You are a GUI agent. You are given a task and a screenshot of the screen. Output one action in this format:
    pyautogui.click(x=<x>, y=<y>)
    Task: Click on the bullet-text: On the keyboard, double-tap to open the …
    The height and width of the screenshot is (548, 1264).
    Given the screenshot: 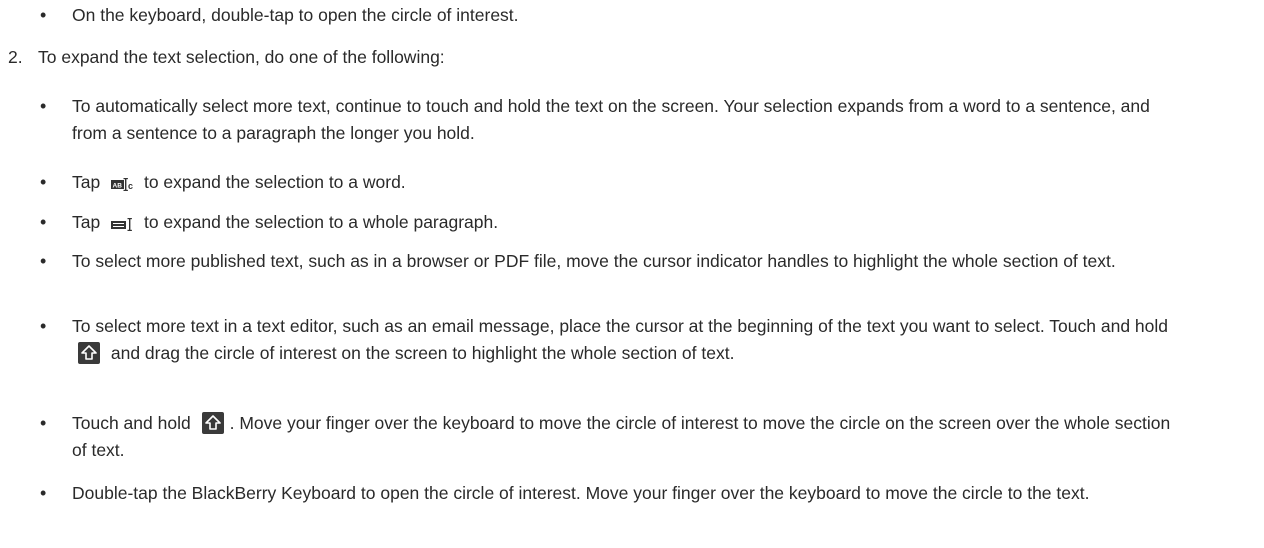 What is the action you would take?
    pyautogui.click(x=295, y=15)
    